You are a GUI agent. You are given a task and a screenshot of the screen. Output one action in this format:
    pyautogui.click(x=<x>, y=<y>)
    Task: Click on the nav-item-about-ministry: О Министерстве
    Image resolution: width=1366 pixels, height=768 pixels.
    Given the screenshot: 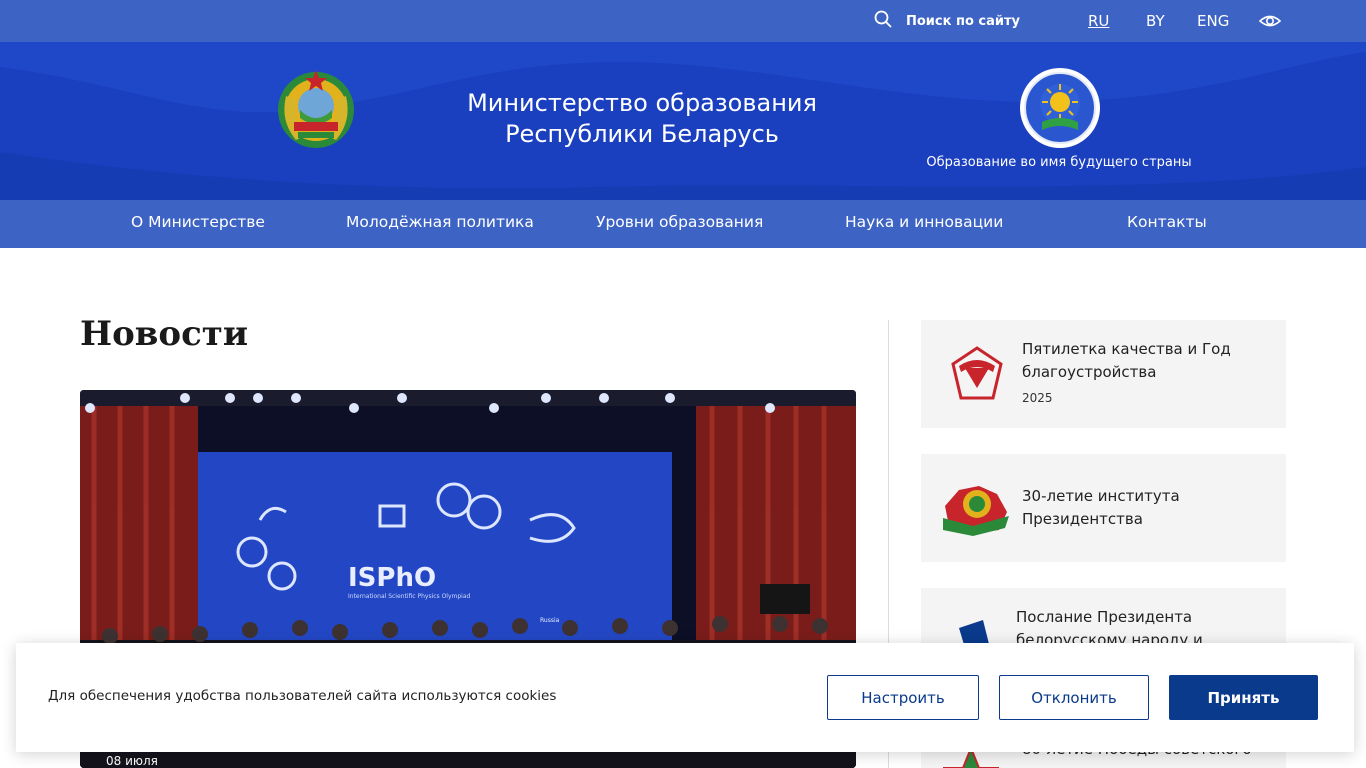 What is the action you would take?
    pyautogui.click(x=198, y=222)
    